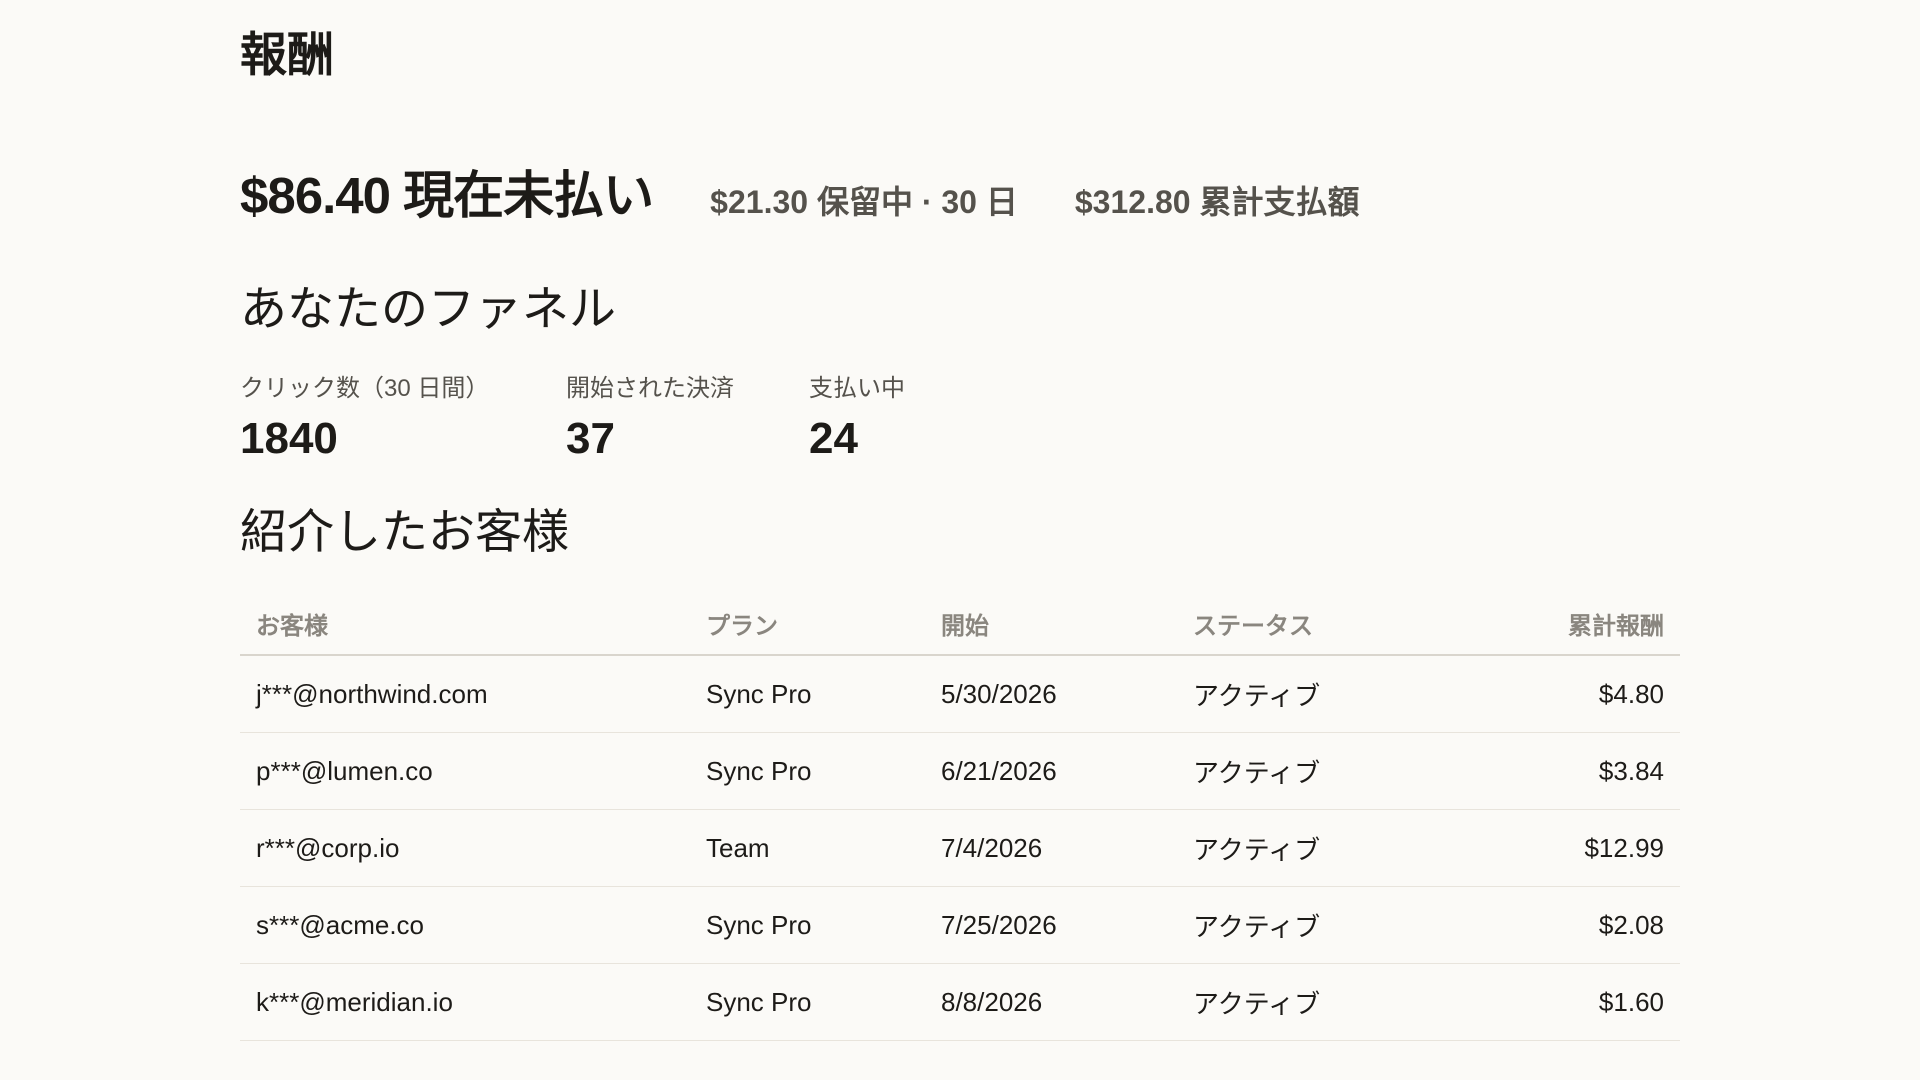 This screenshot has height=1080, width=1920. What do you see at coordinates (1568, 1002) in the screenshot?
I see `cell-earnings: $1.60` at bounding box center [1568, 1002].